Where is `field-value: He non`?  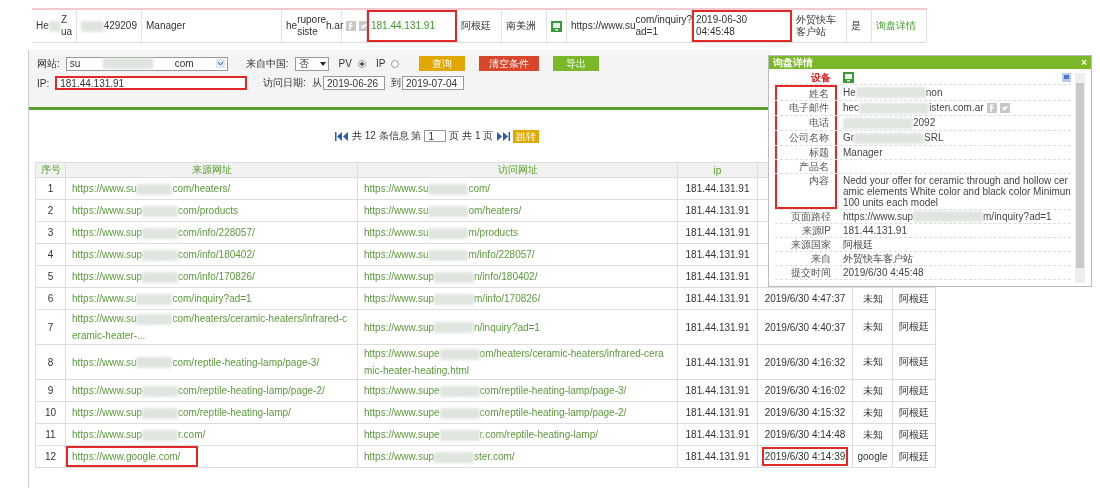
field-value: He non is located at coordinates (893, 92).